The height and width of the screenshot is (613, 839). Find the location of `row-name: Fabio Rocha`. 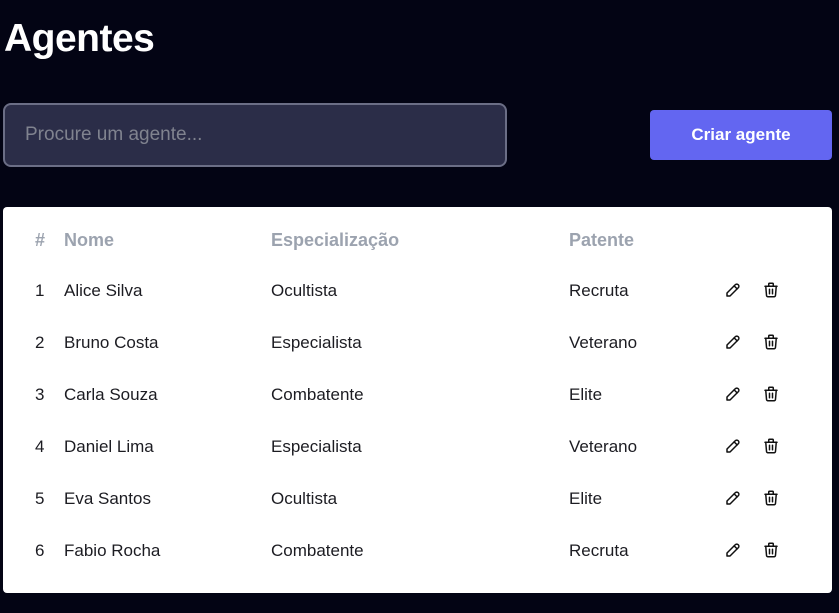

row-name: Fabio Rocha is located at coordinates (112, 550).